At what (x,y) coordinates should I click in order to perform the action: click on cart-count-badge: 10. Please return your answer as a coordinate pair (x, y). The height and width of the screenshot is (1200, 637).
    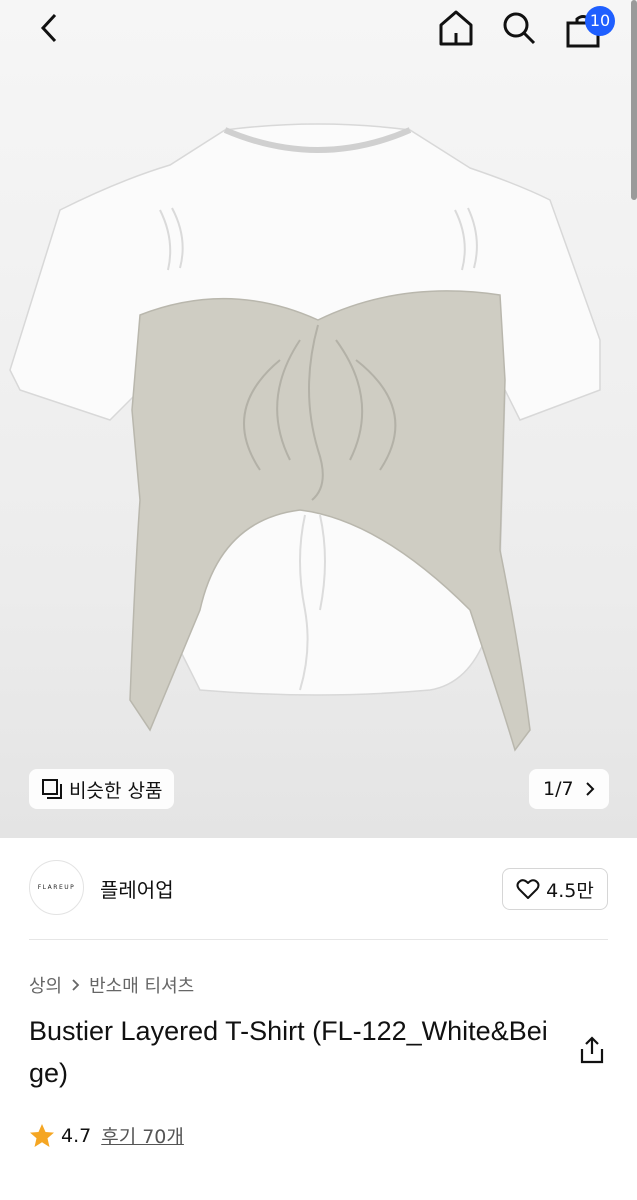
    Looking at the image, I should click on (600, 21).